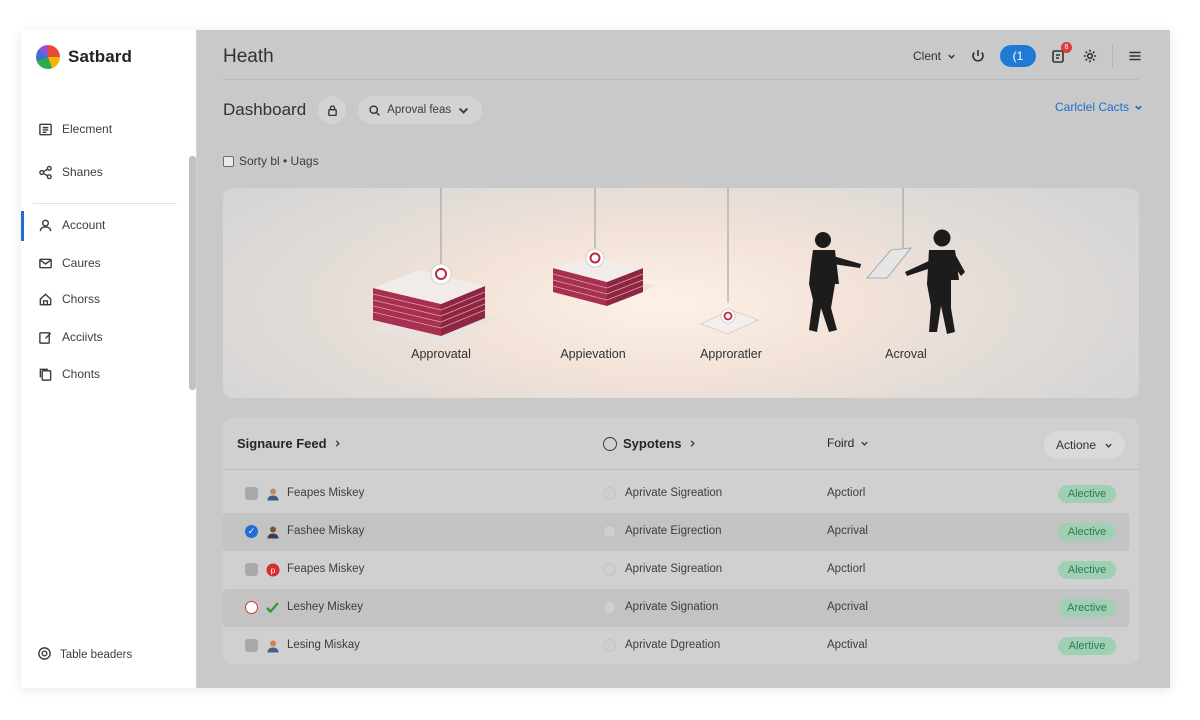  I want to click on sidebar-item-acciivts: Acciivts, so click(70, 337).